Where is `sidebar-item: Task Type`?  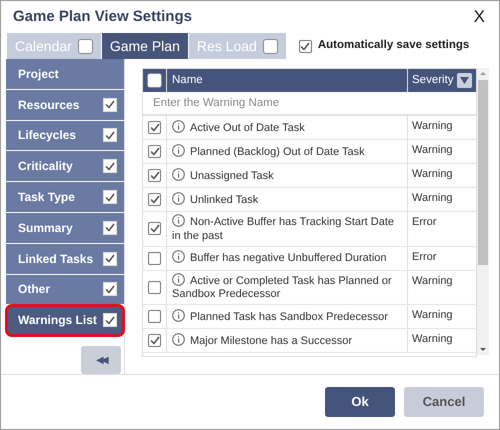 sidebar-item: Task Type is located at coordinates (65, 197).